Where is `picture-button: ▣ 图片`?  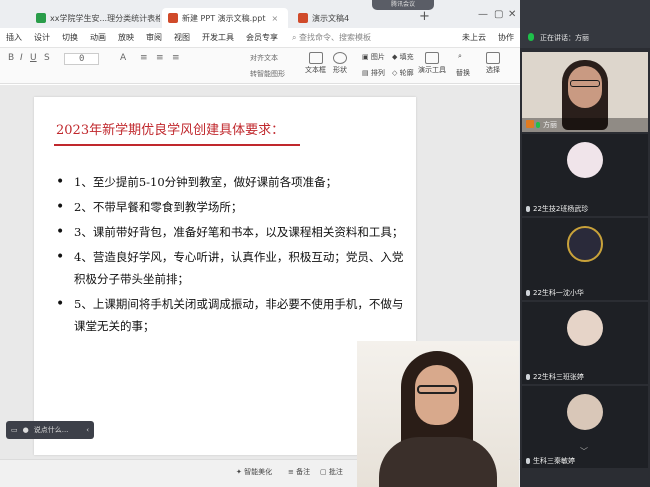
picture-button: ▣ 图片 is located at coordinates (373, 57).